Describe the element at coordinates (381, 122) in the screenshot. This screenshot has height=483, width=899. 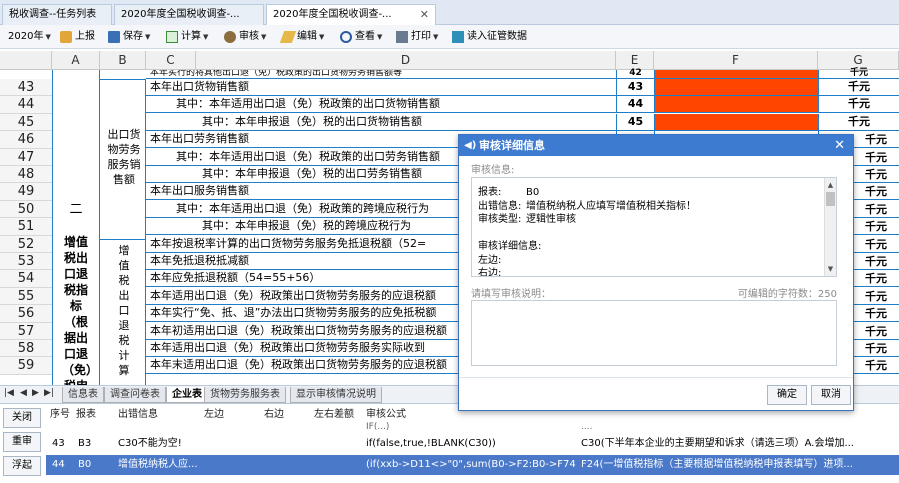
I see `cell-description: 其中：本年申报退（免）税的出口货物销售额` at that location.